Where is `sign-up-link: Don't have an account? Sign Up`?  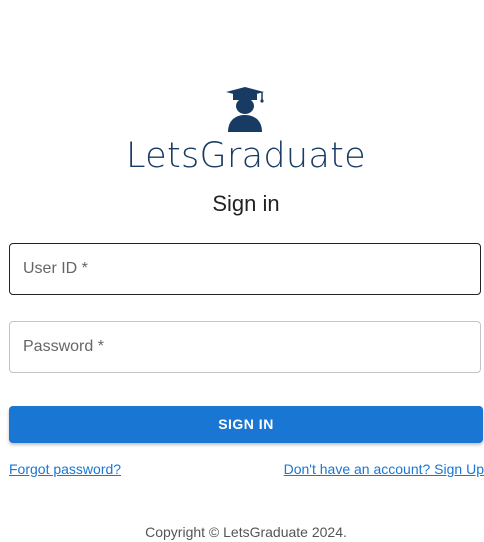
sign-up-link: Don't have an account? Sign Up is located at coordinates (384, 469).